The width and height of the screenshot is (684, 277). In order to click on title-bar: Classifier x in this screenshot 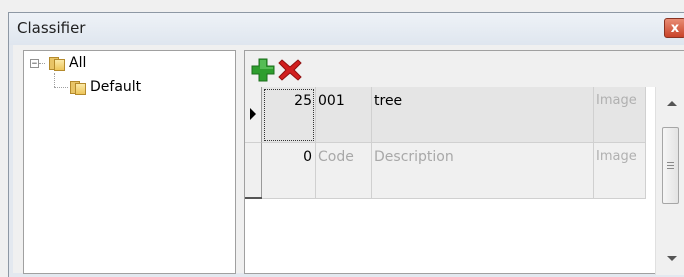, I will do `click(346, 29)`.